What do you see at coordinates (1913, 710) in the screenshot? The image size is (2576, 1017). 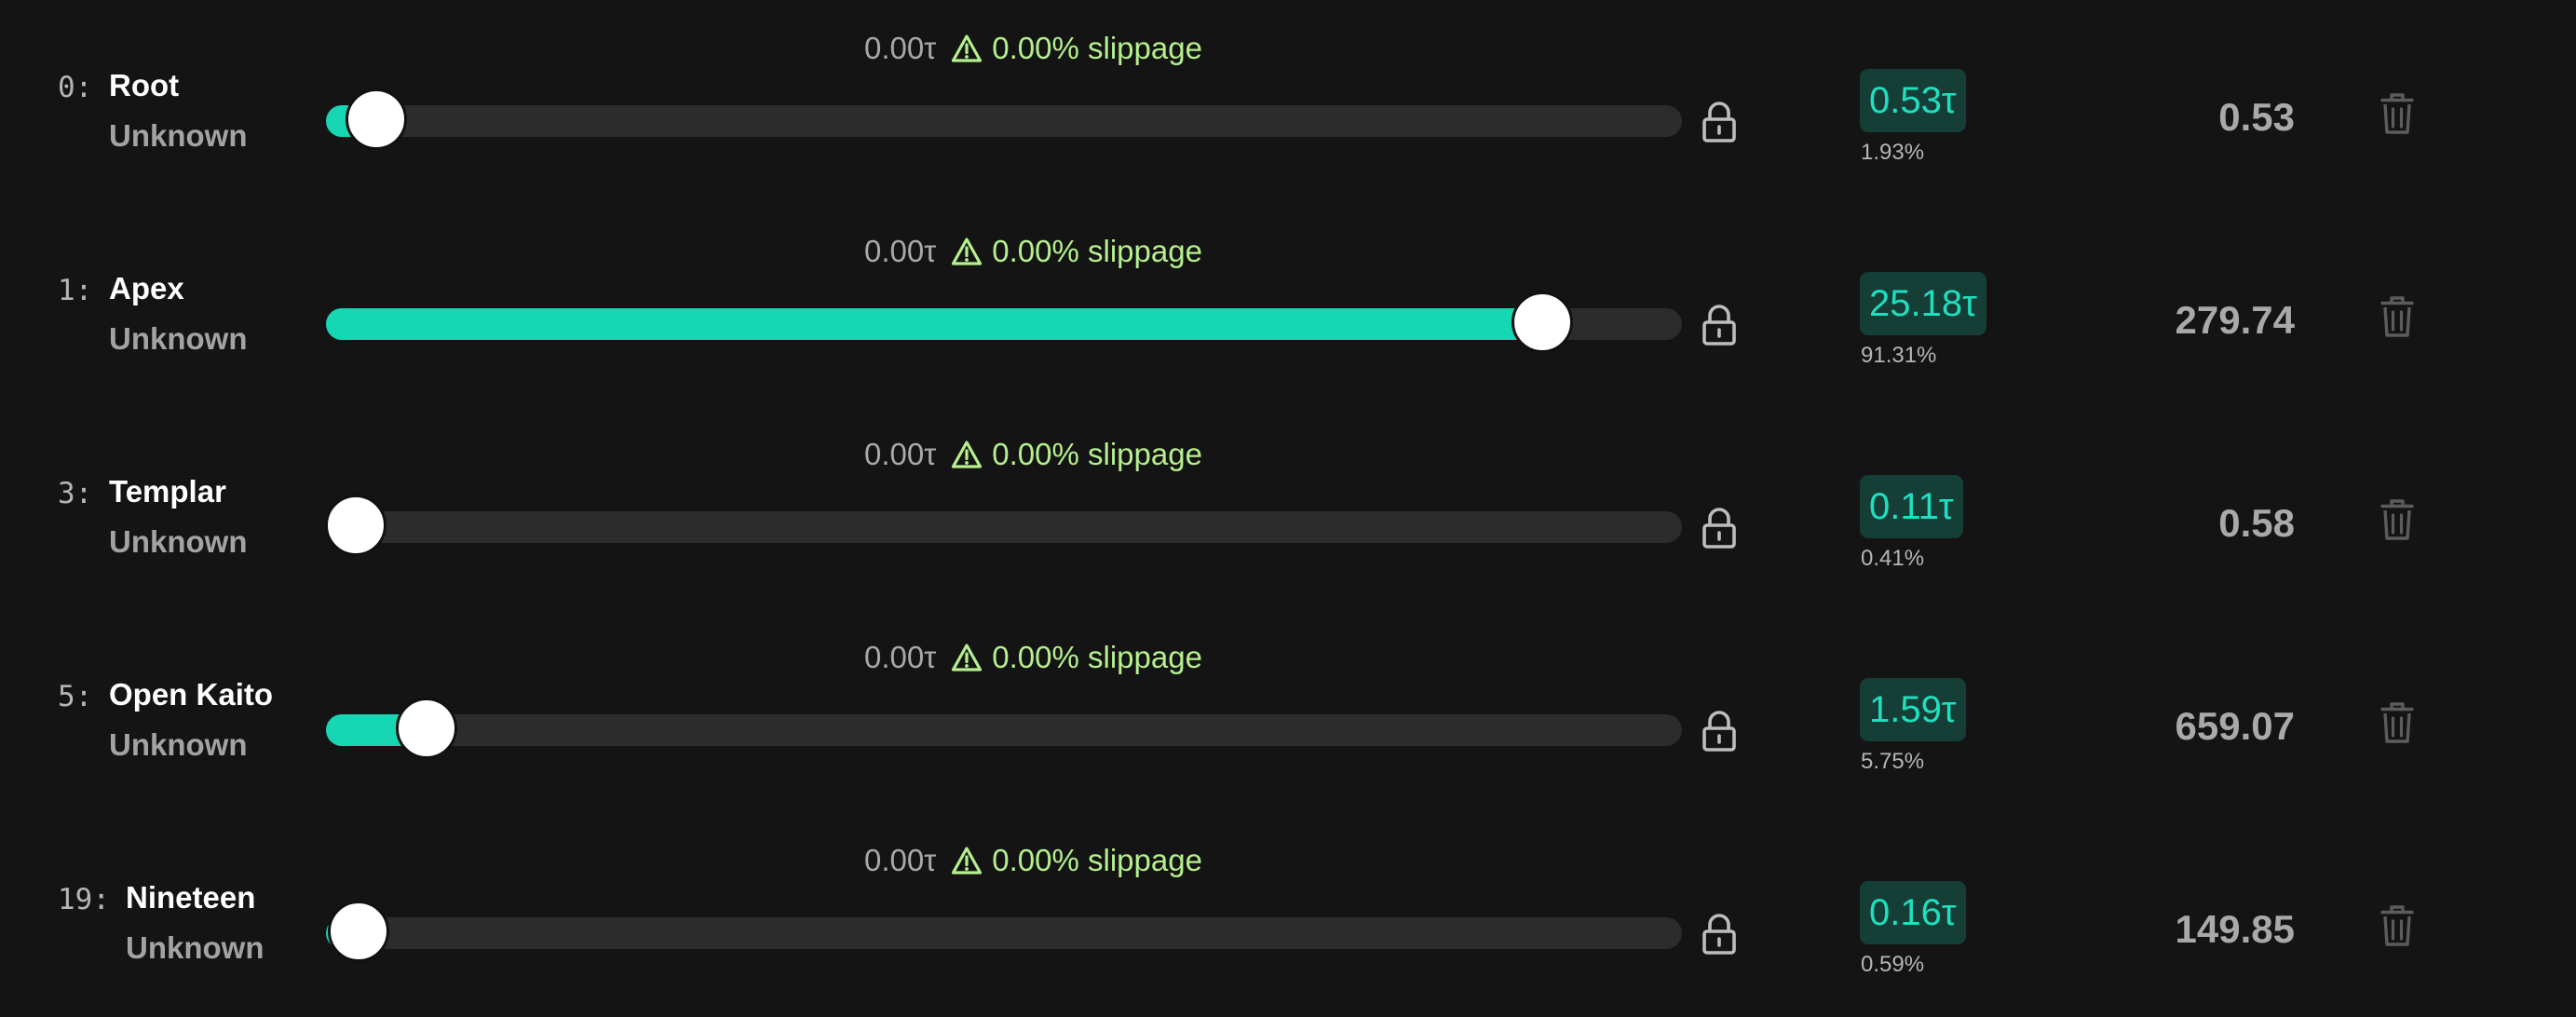 I see `stake-badge: 1.59τ` at bounding box center [1913, 710].